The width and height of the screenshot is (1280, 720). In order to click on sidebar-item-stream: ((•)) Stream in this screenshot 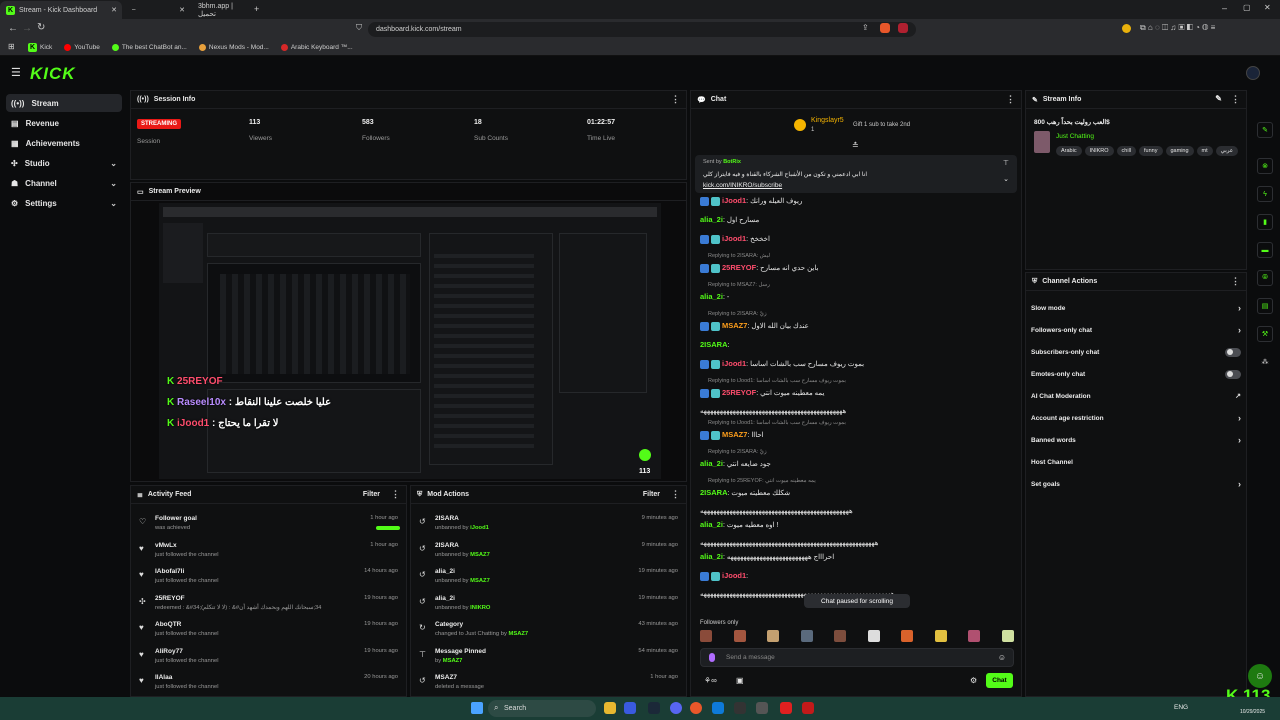, I will do `click(64, 103)`.